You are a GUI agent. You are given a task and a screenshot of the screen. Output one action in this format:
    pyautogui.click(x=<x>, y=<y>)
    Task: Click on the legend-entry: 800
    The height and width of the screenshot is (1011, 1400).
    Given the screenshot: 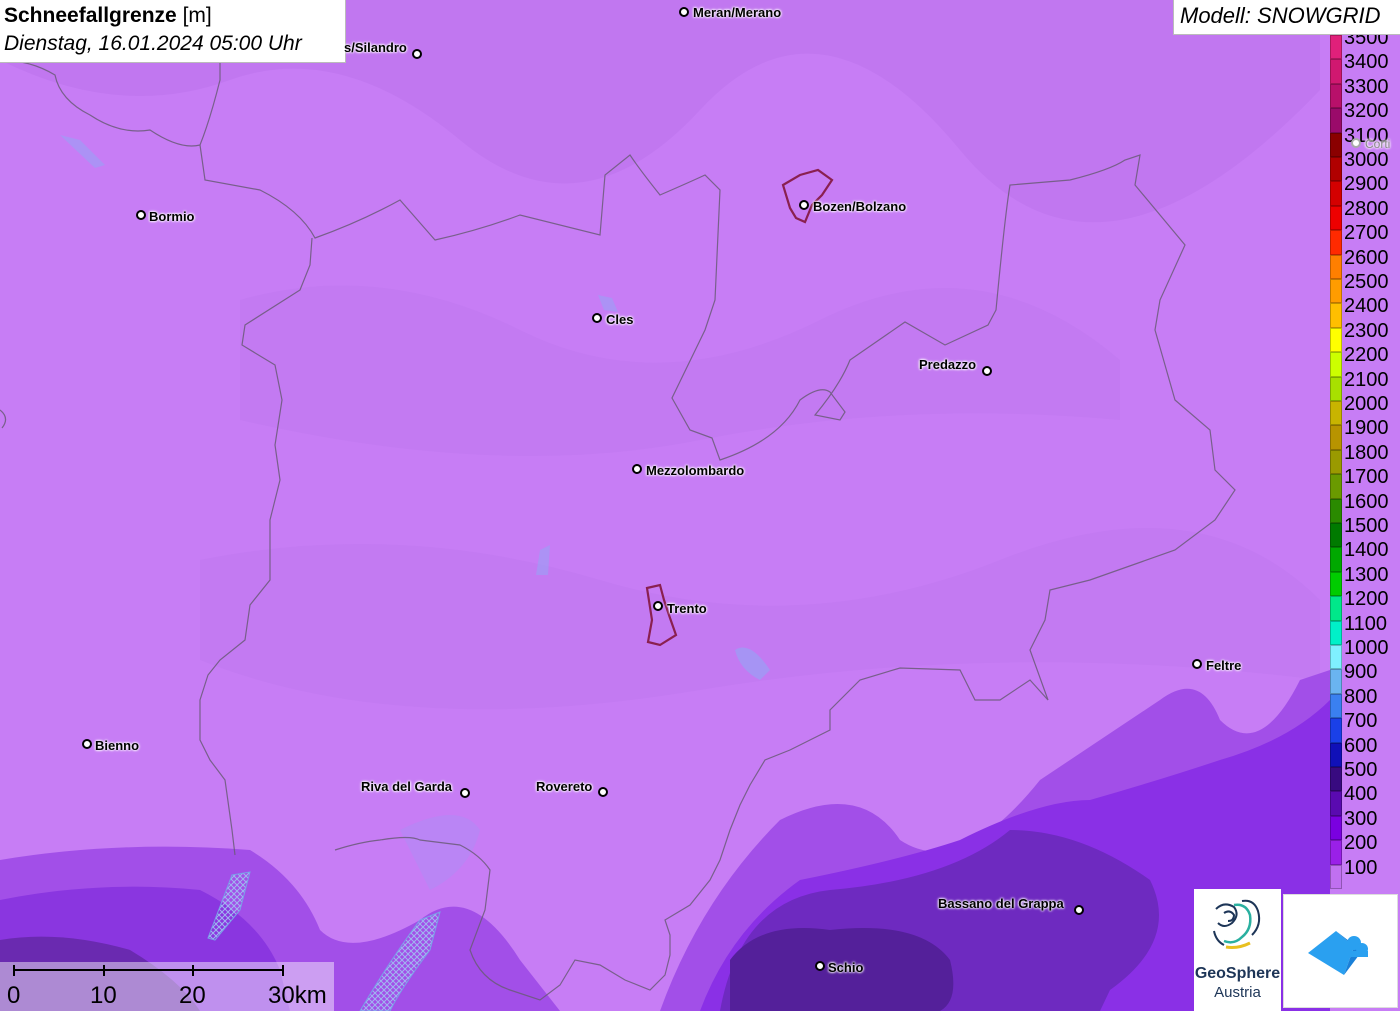 What is the action you would take?
    pyautogui.click(x=1365, y=701)
    